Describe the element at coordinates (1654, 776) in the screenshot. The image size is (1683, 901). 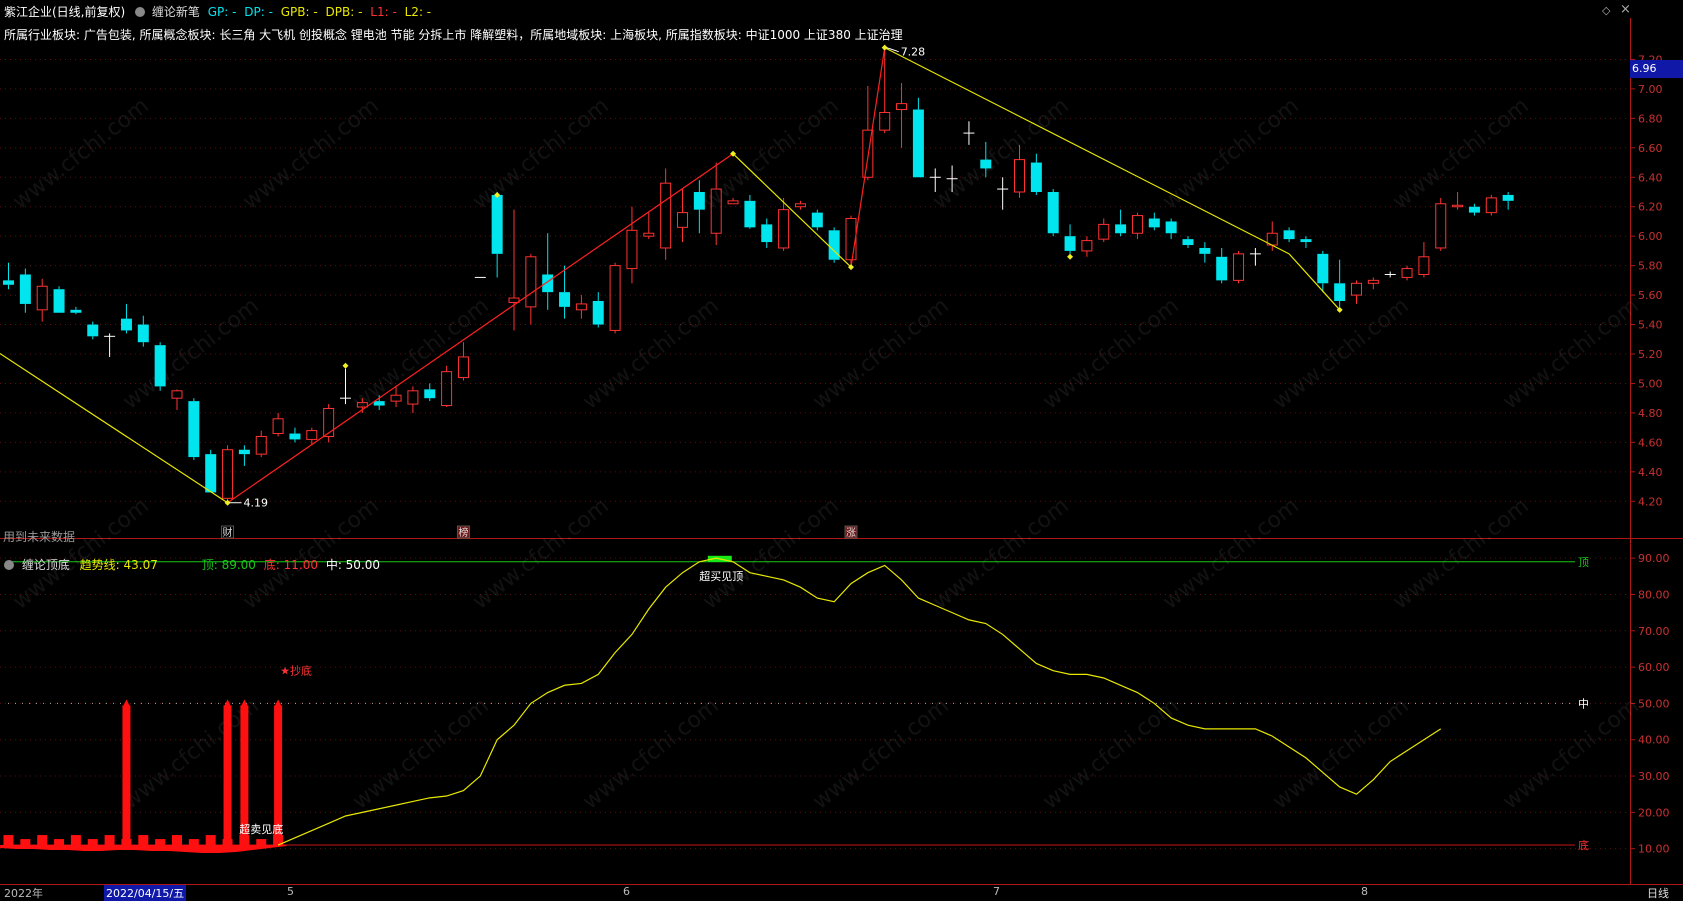
I see `indicator-tick-label: 30.00` at that location.